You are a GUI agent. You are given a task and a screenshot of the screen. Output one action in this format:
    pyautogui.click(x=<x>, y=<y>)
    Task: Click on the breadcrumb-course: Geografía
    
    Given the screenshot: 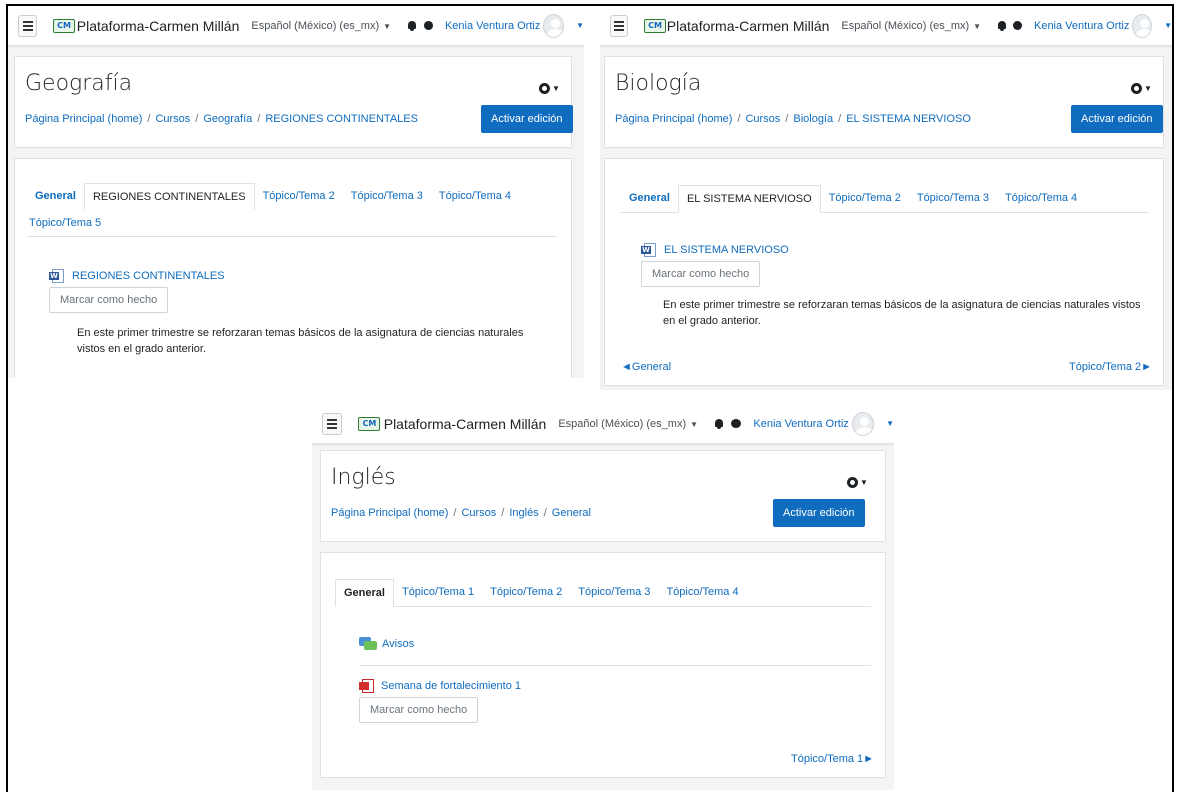 What is the action you would take?
    pyautogui.click(x=227, y=119)
    